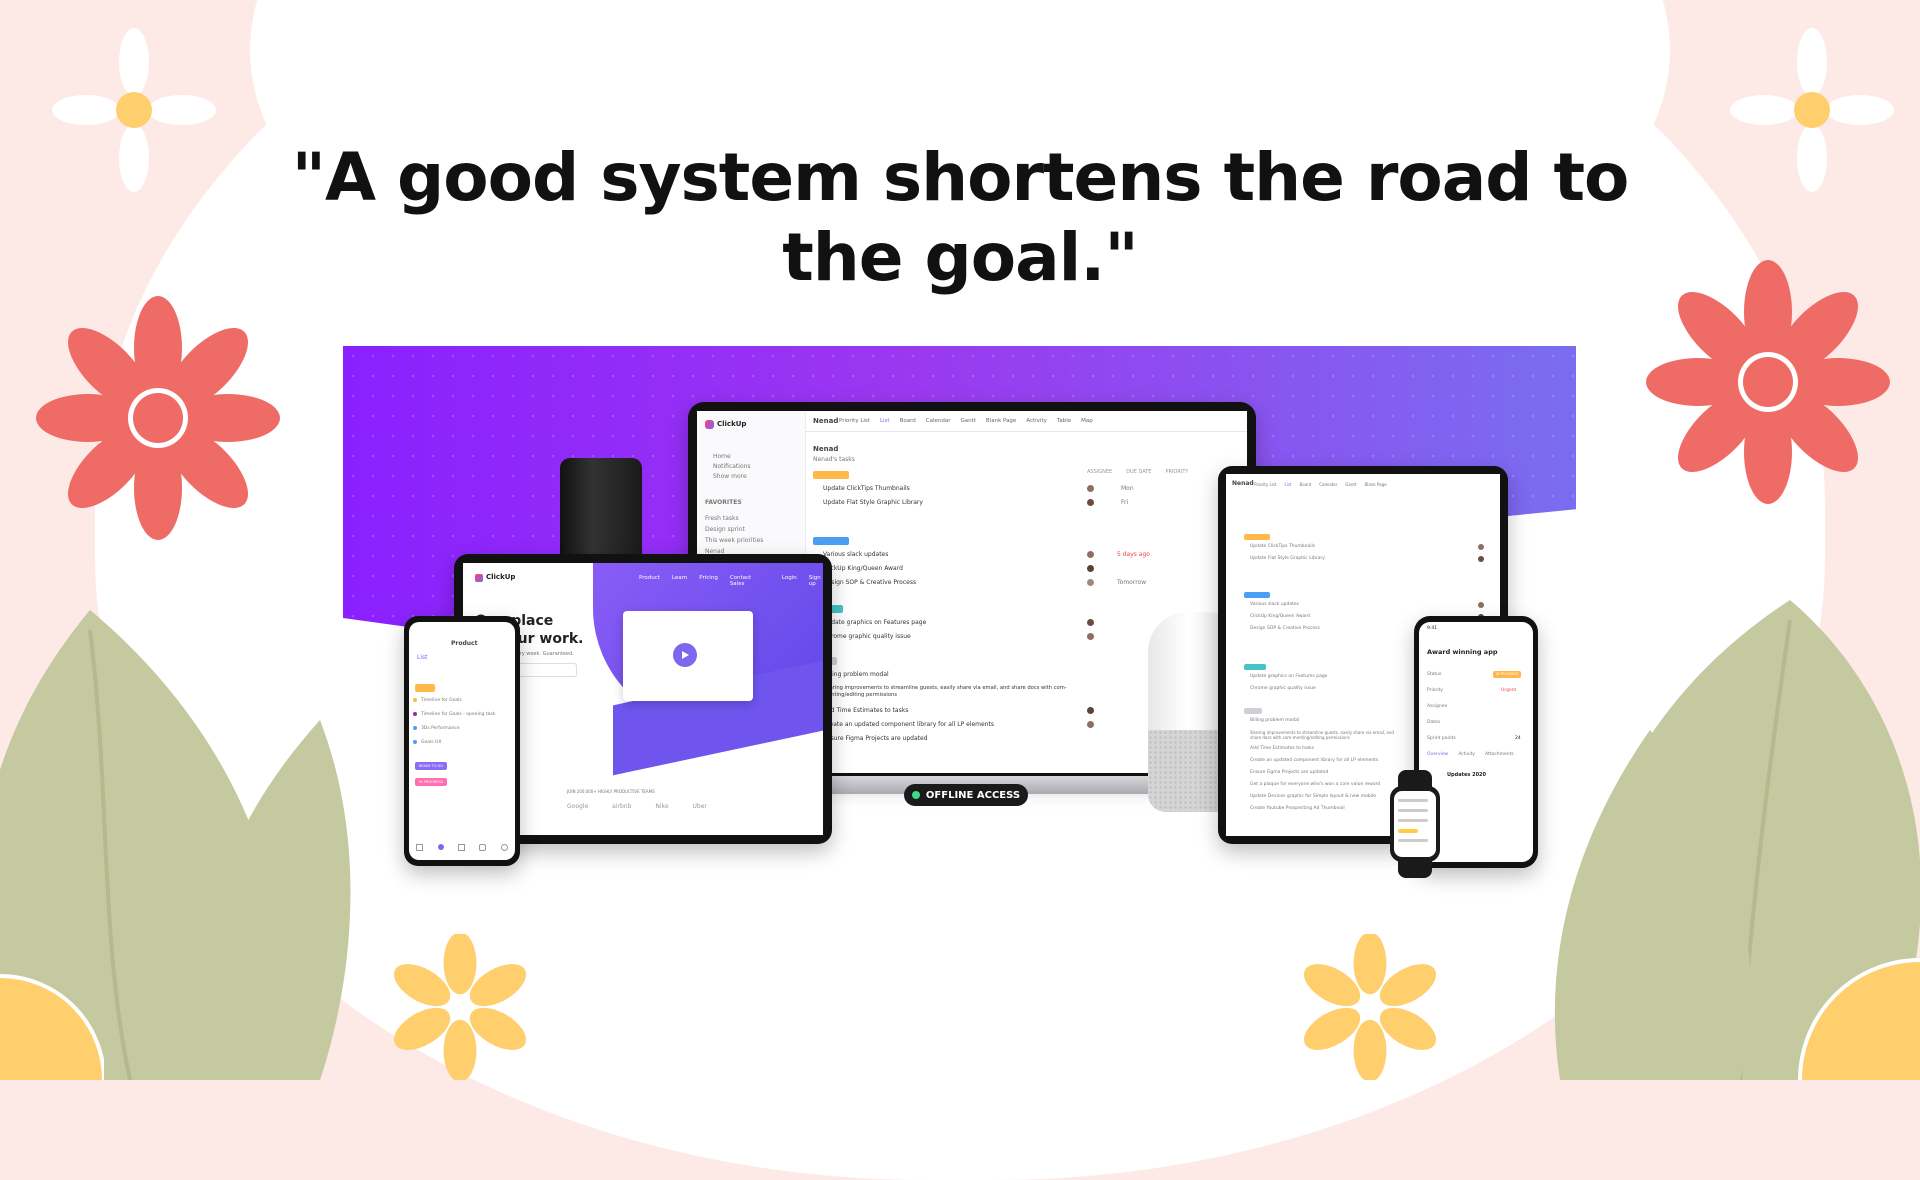  What do you see at coordinates (1087, 423) in the screenshot?
I see `tab-map: Map` at bounding box center [1087, 423].